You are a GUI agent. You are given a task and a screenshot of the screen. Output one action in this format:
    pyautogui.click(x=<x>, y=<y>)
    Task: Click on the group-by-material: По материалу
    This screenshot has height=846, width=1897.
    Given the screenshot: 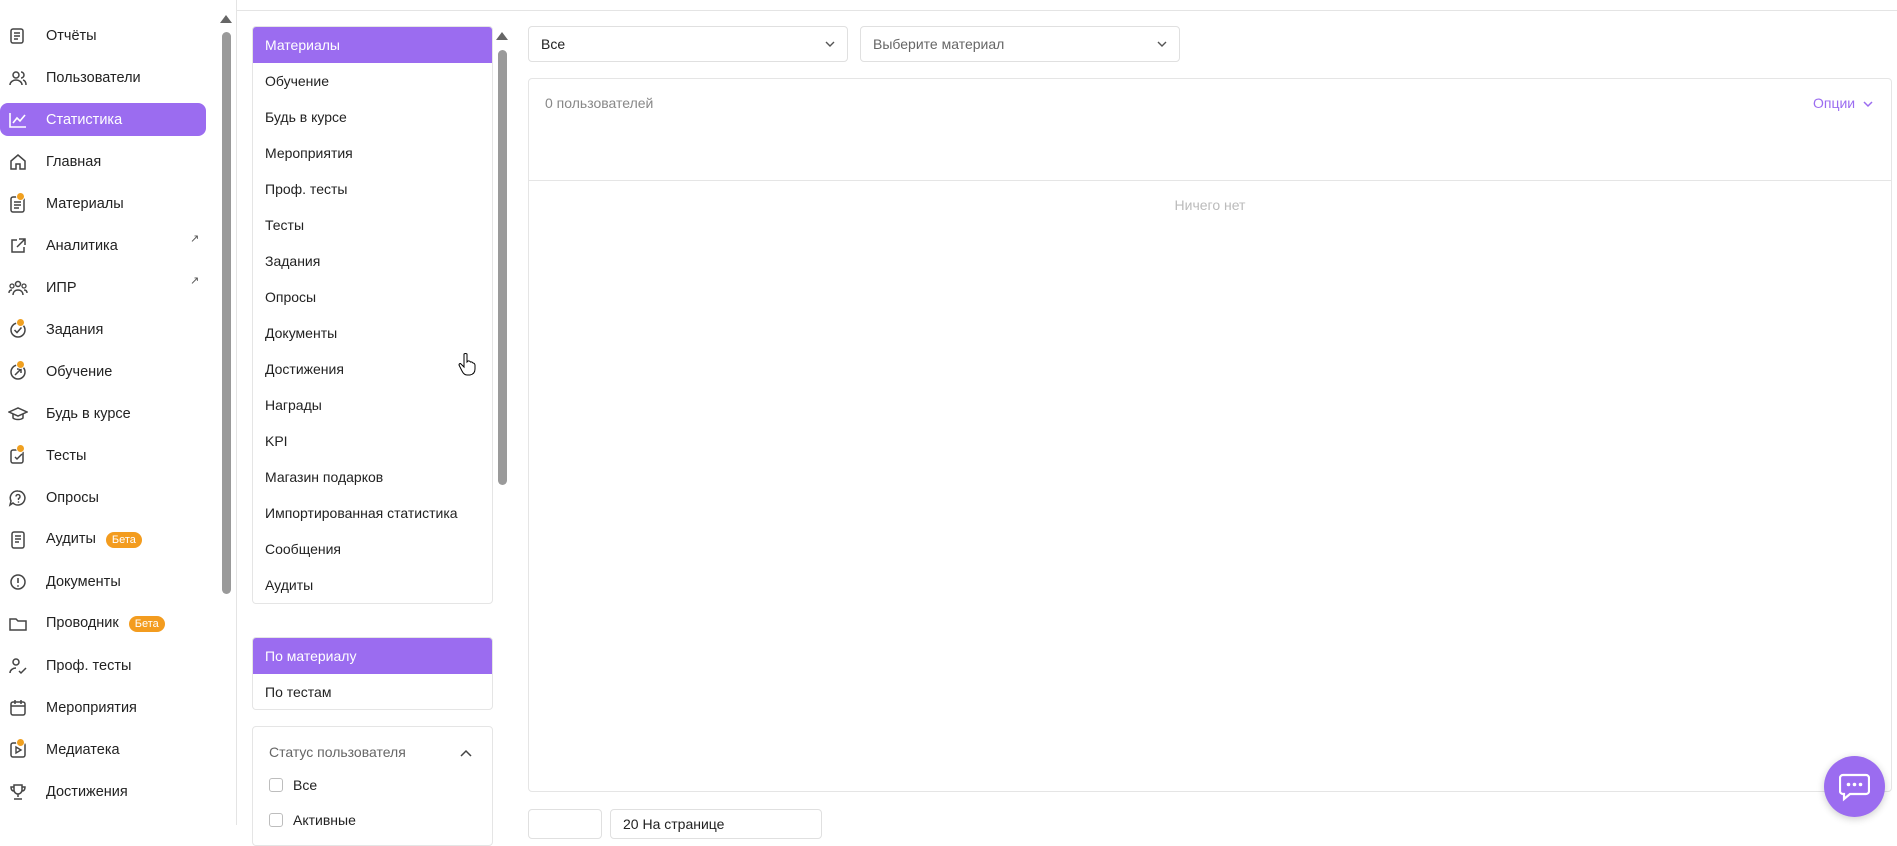 What is the action you would take?
    pyautogui.click(x=372, y=656)
    